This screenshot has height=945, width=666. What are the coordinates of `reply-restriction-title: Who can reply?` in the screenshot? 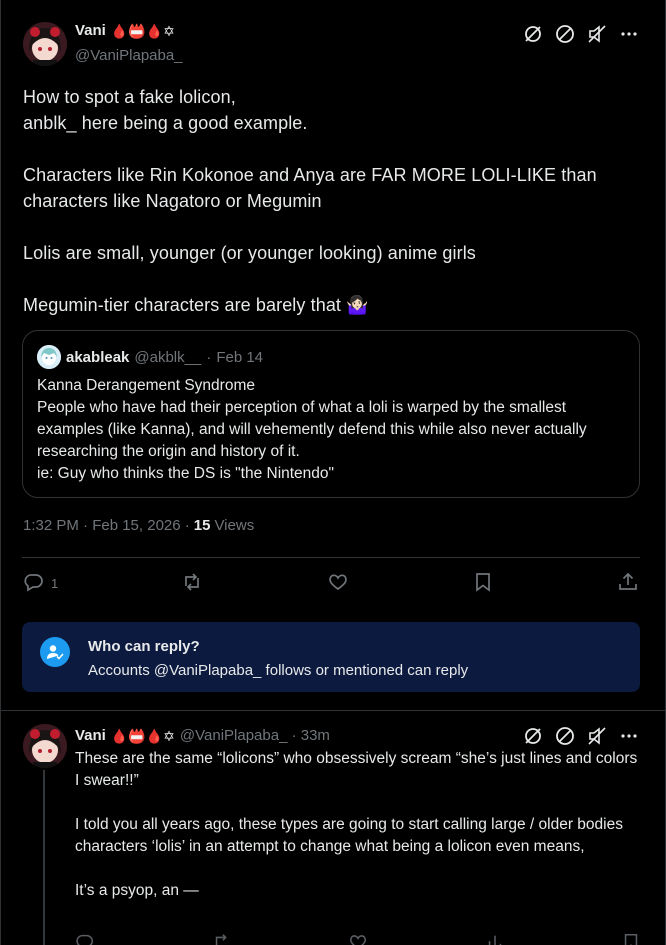 It's located at (144, 646).